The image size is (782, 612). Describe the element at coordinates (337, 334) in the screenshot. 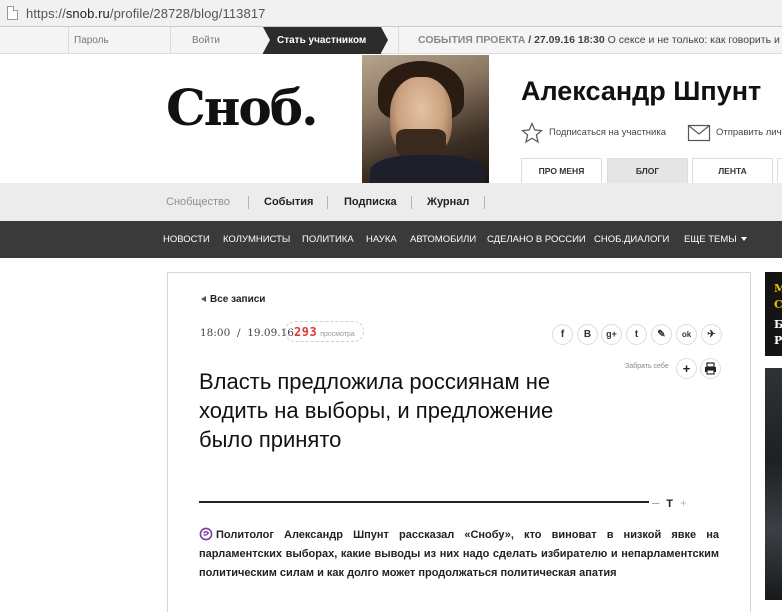

I see `views-label: просмотра` at that location.